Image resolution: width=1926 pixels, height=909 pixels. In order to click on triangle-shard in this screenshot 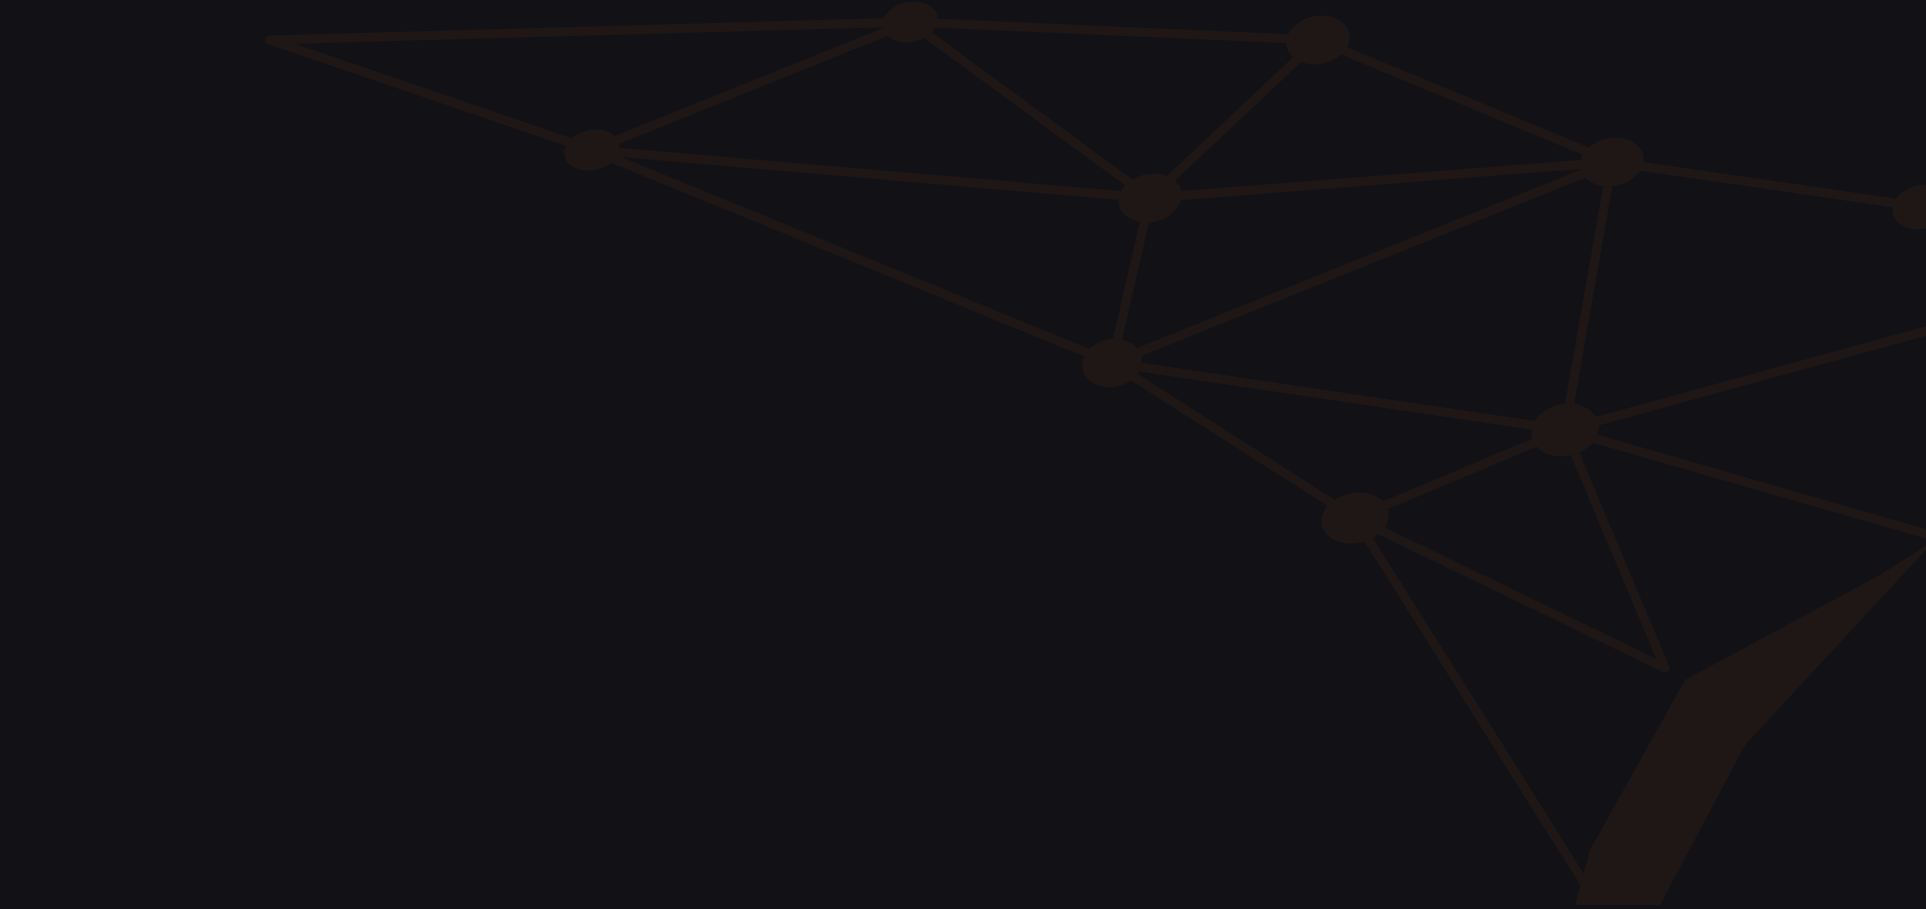, I will do `click(1750, 725)`.